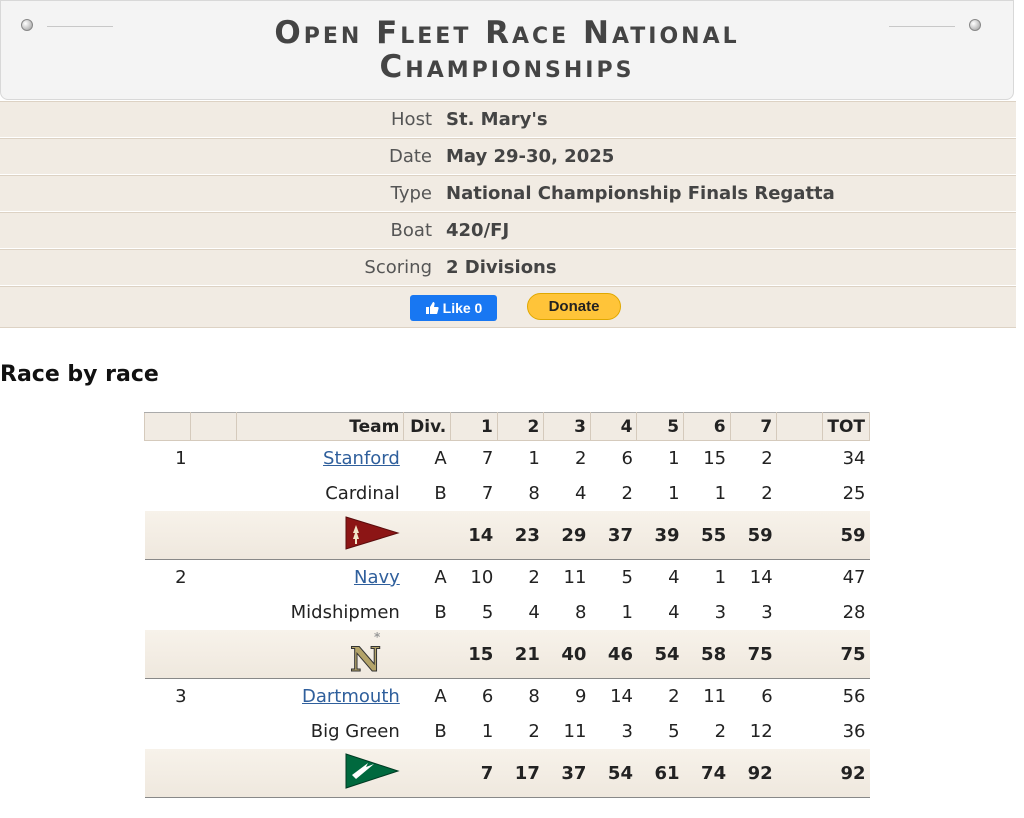 The height and width of the screenshot is (818, 1024). Describe the element at coordinates (377, 577) in the screenshot. I see `school-link: Navy` at that location.